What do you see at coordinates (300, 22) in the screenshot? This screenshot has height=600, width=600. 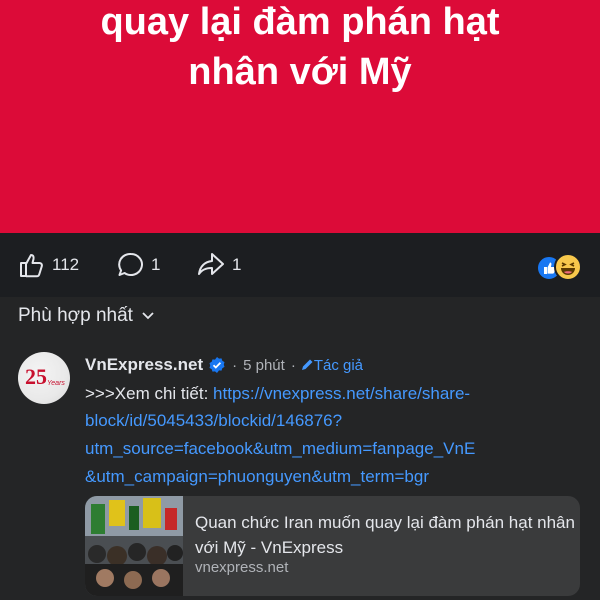 I see `banner-text-line-1: quay lại đàm phán hạt` at bounding box center [300, 22].